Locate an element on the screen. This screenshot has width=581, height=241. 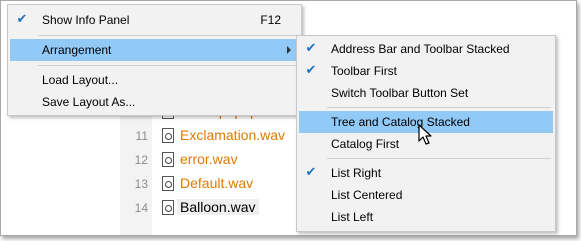
list-item: 13 Default.wav is located at coordinates (213, 184).